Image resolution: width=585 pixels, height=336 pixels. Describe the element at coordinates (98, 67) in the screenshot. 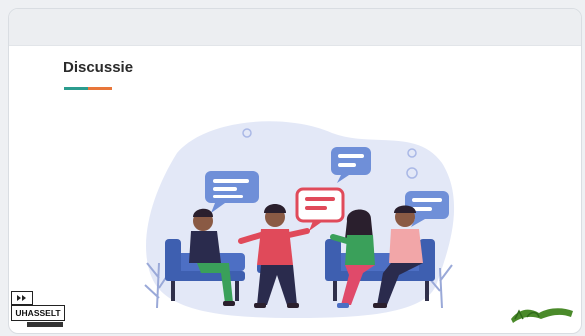

I see `page-title: Discussie` at that location.